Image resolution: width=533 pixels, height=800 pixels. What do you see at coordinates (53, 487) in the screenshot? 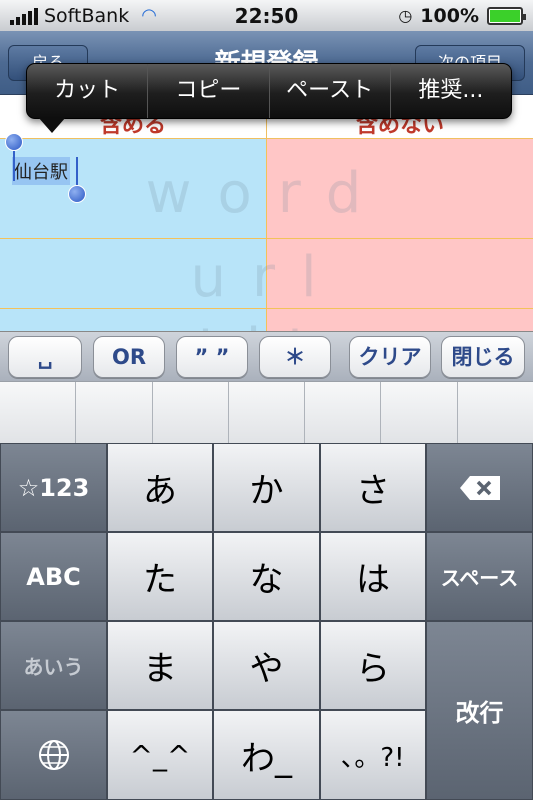
I see `key-number-mode: ☆123` at bounding box center [53, 487].